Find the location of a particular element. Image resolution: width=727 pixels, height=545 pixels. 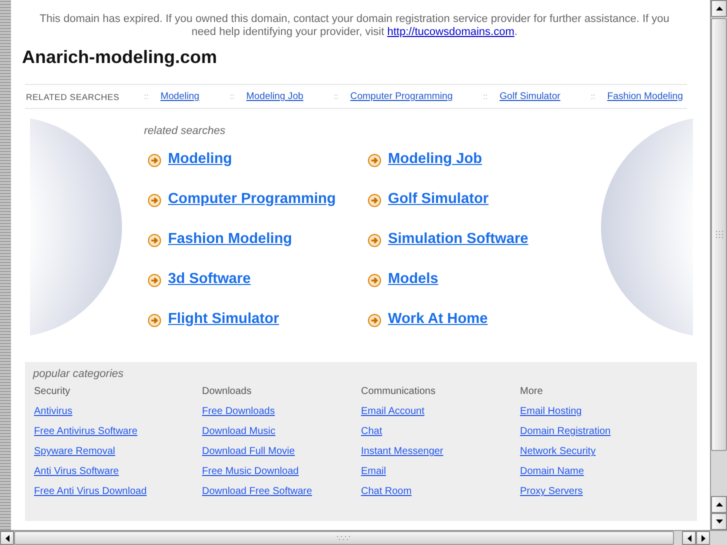

category-link: Download Free Software is located at coordinates (257, 492).